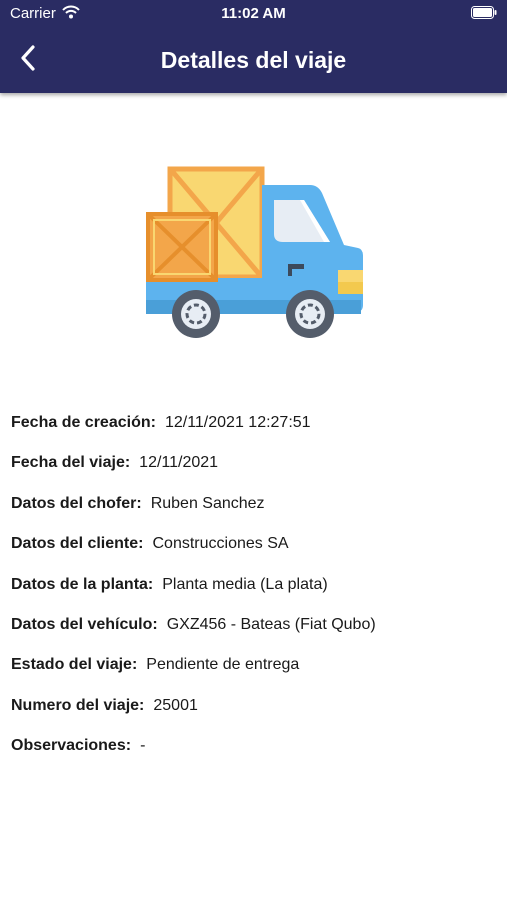  I want to click on detail-row-cliente: Datos del cliente: Construcciones SA, so click(256, 546).